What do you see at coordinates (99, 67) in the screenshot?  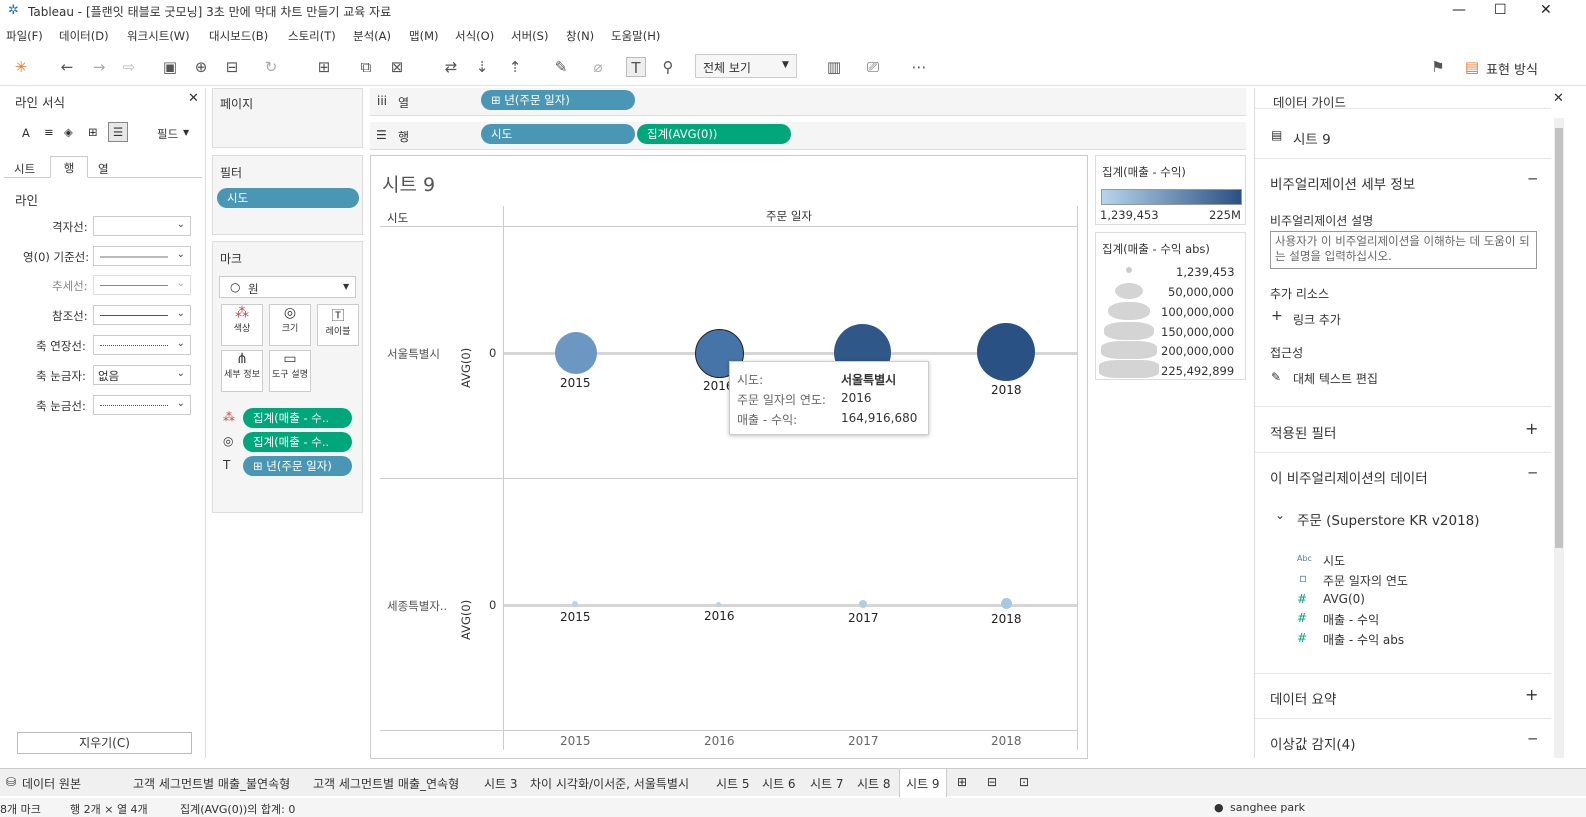 I see `redo-icon: →` at bounding box center [99, 67].